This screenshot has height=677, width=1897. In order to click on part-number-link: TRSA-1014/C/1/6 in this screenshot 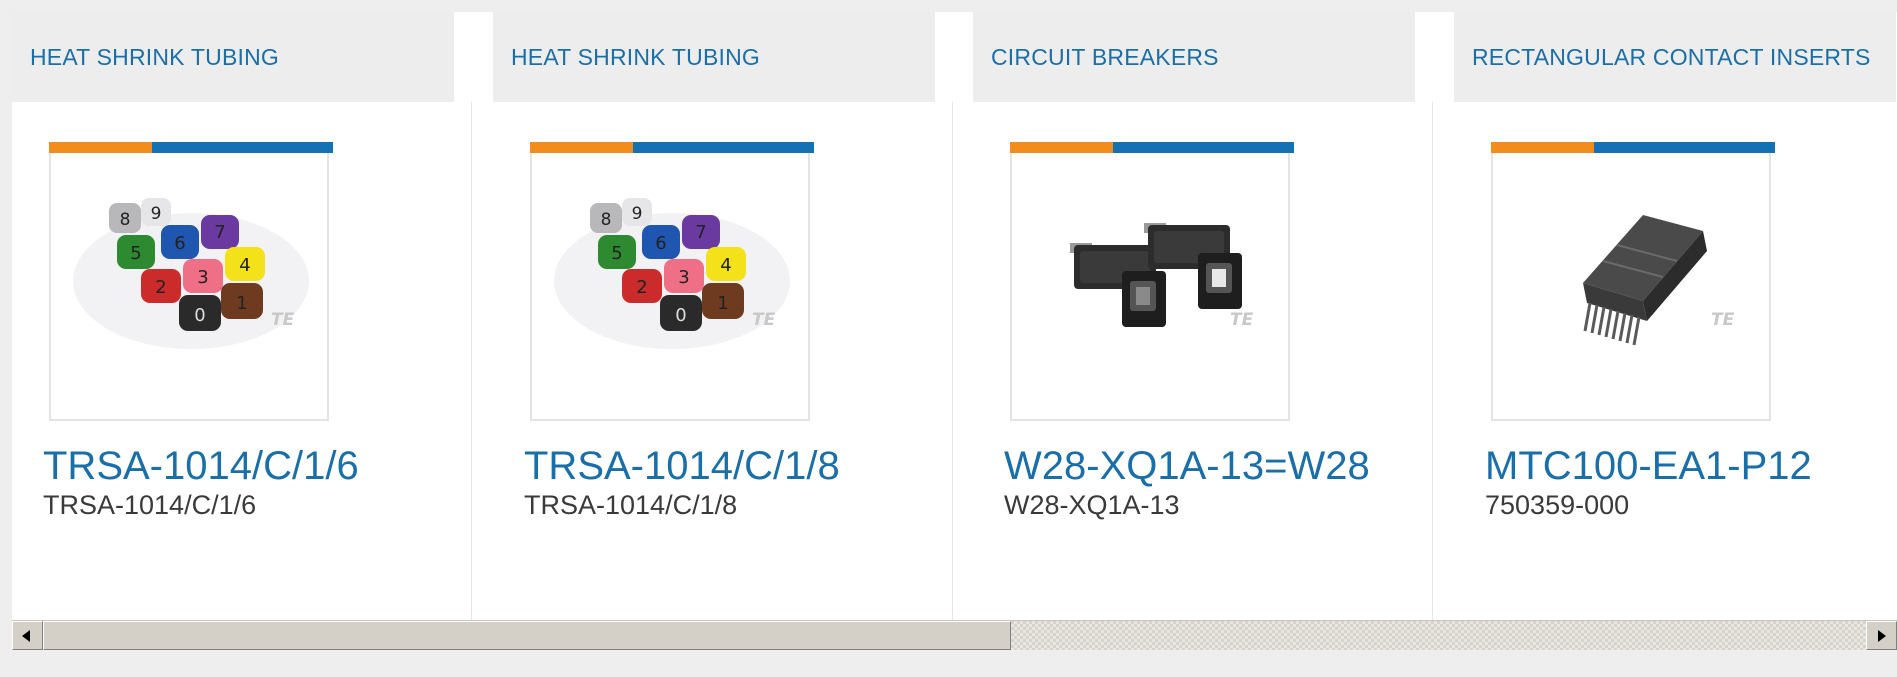, I will do `click(201, 466)`.